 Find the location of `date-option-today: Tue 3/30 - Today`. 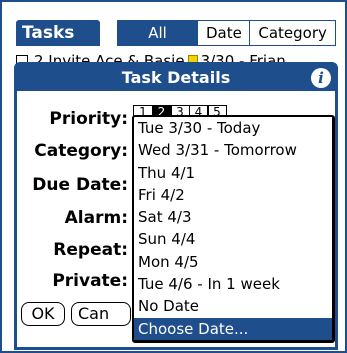

date-option-today: Tue 3/30 - Today is located at coordinates (233, 128).